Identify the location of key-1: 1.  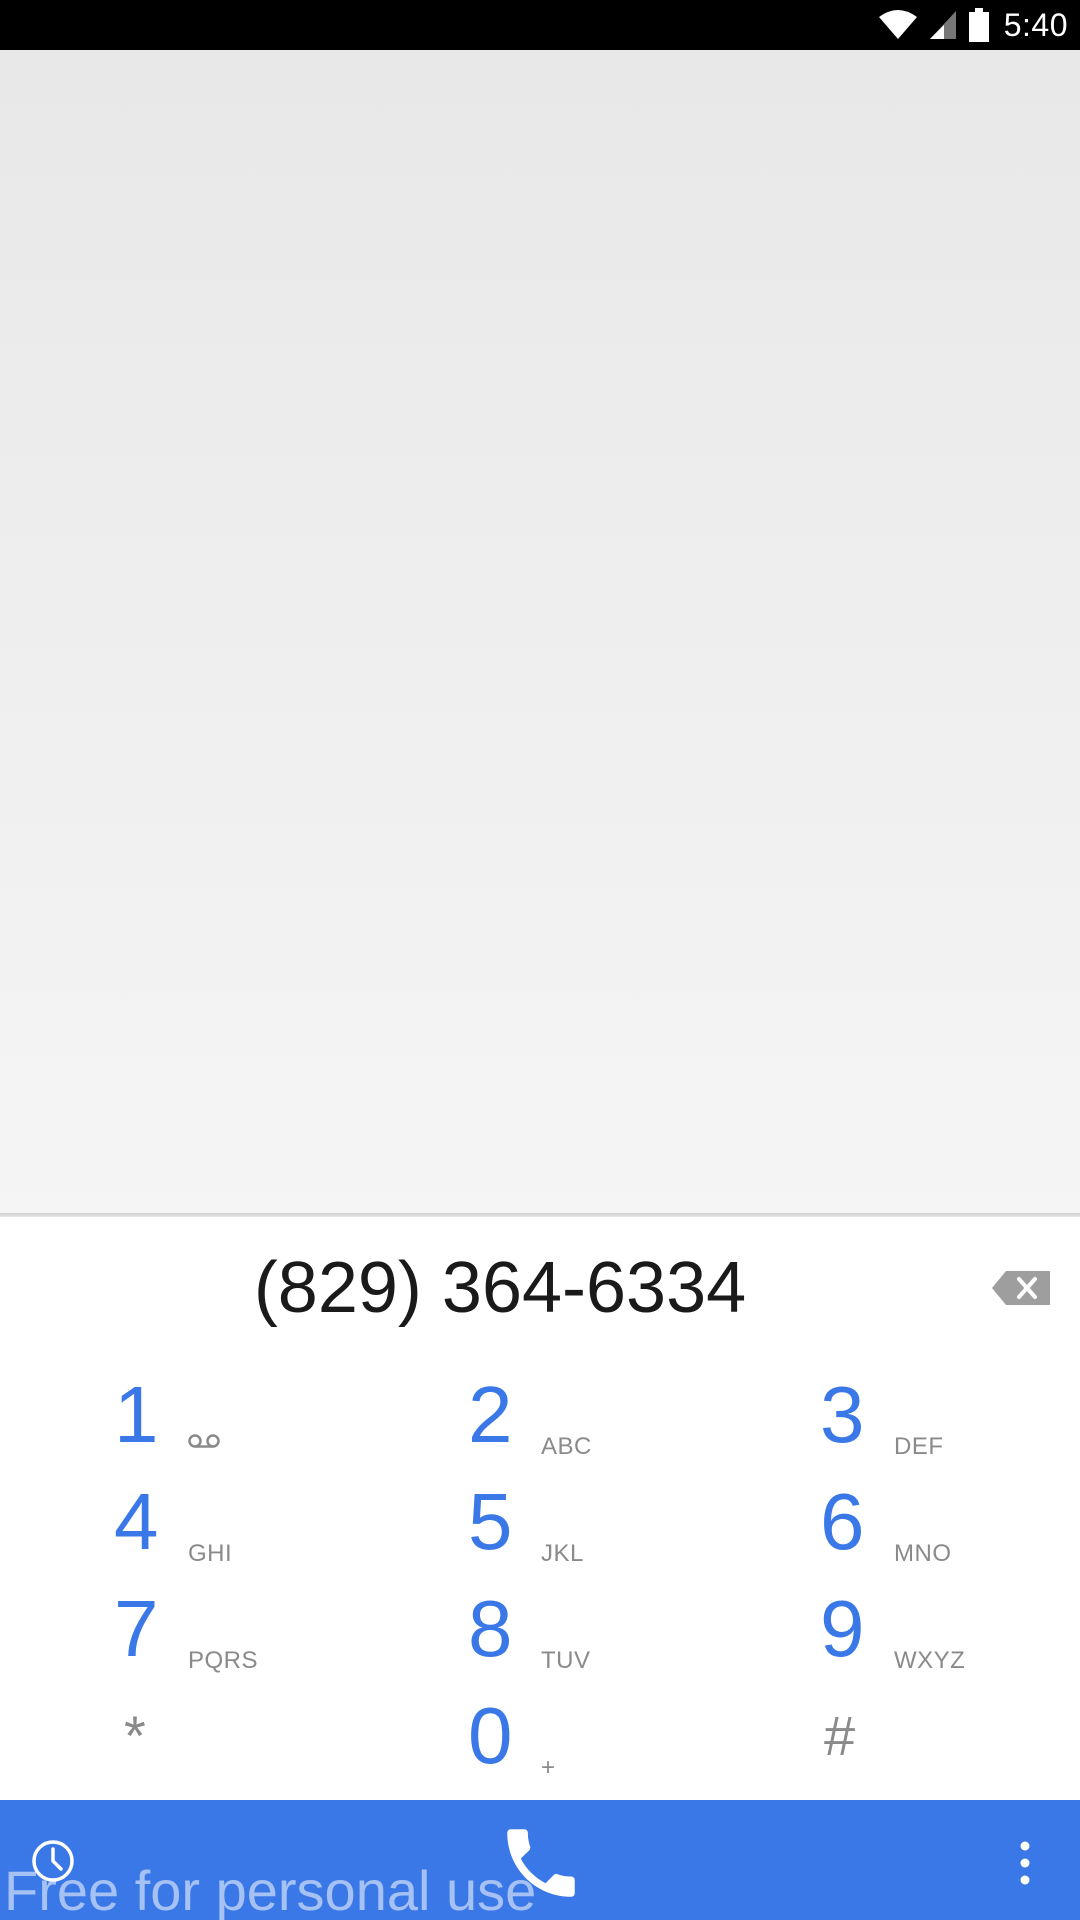
(180, 1420).